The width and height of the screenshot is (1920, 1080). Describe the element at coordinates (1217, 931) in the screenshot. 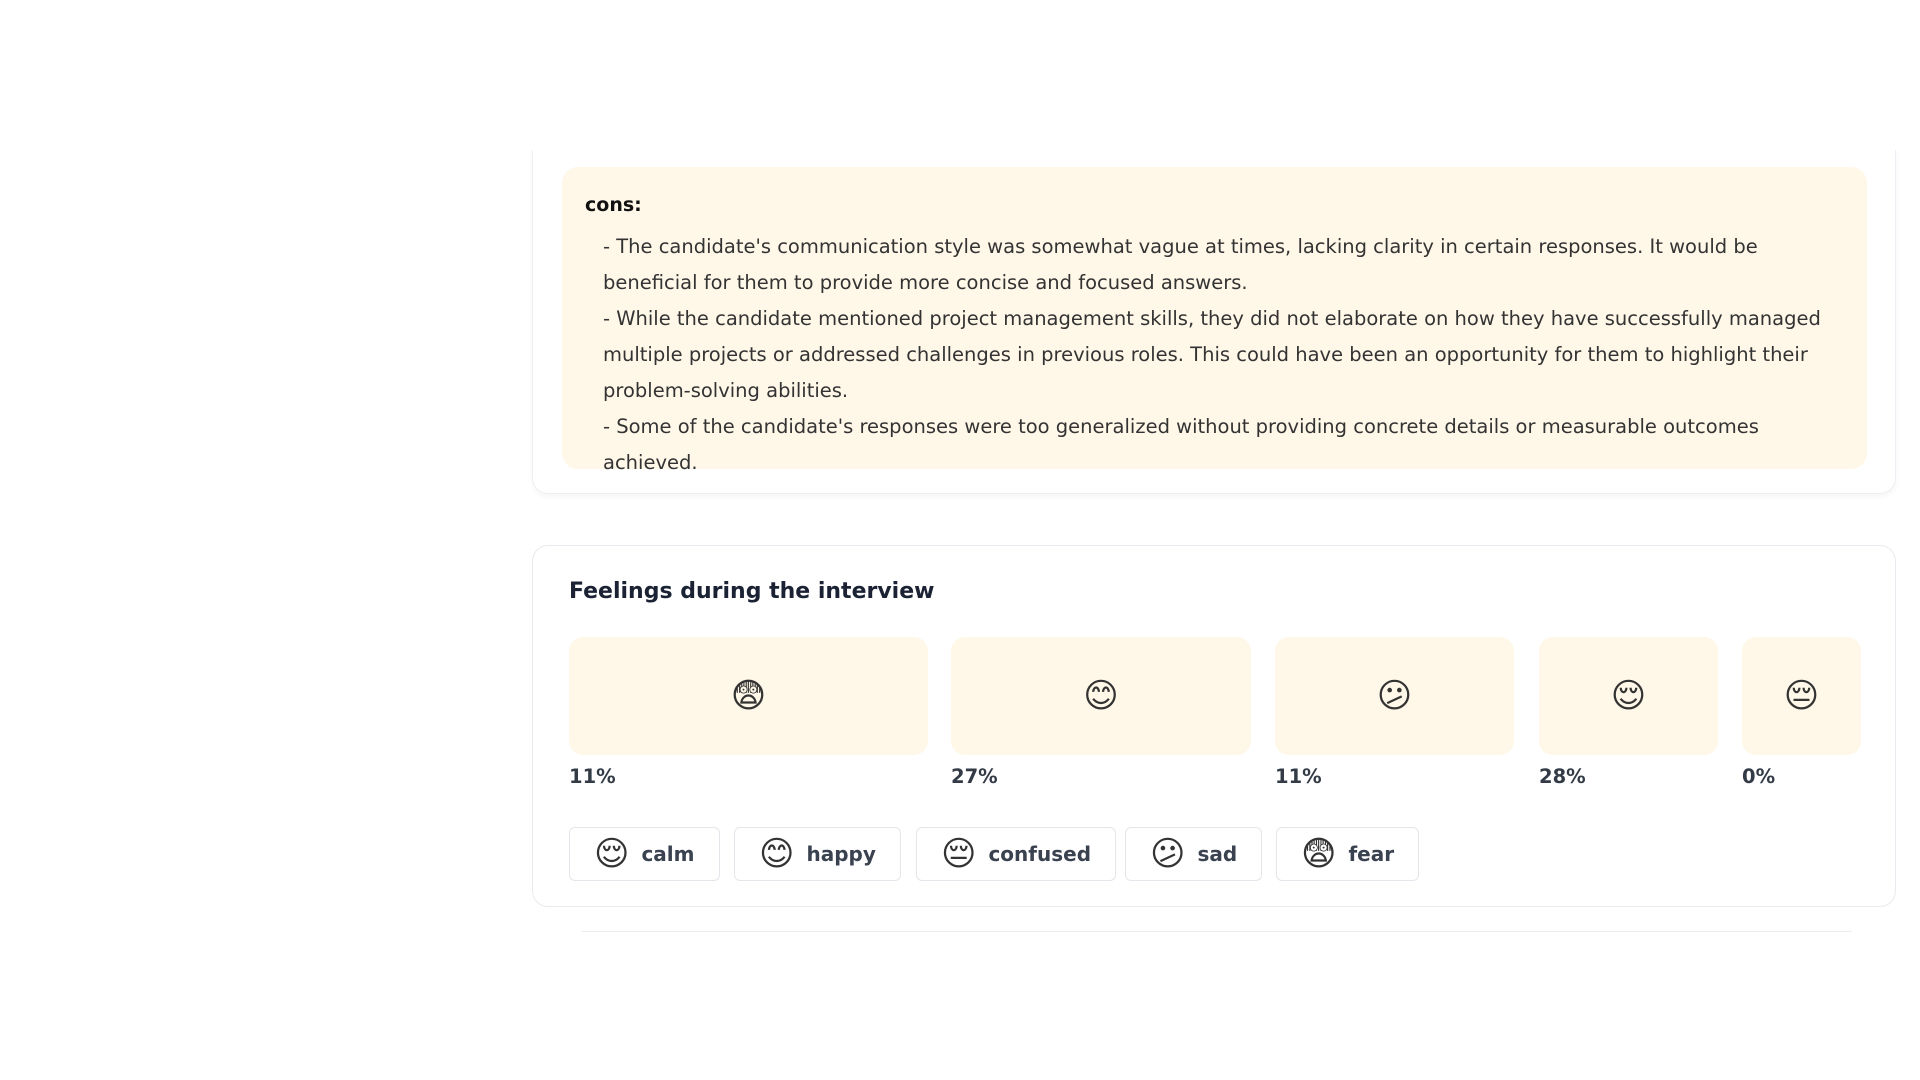

I see `section-divider` at that location.